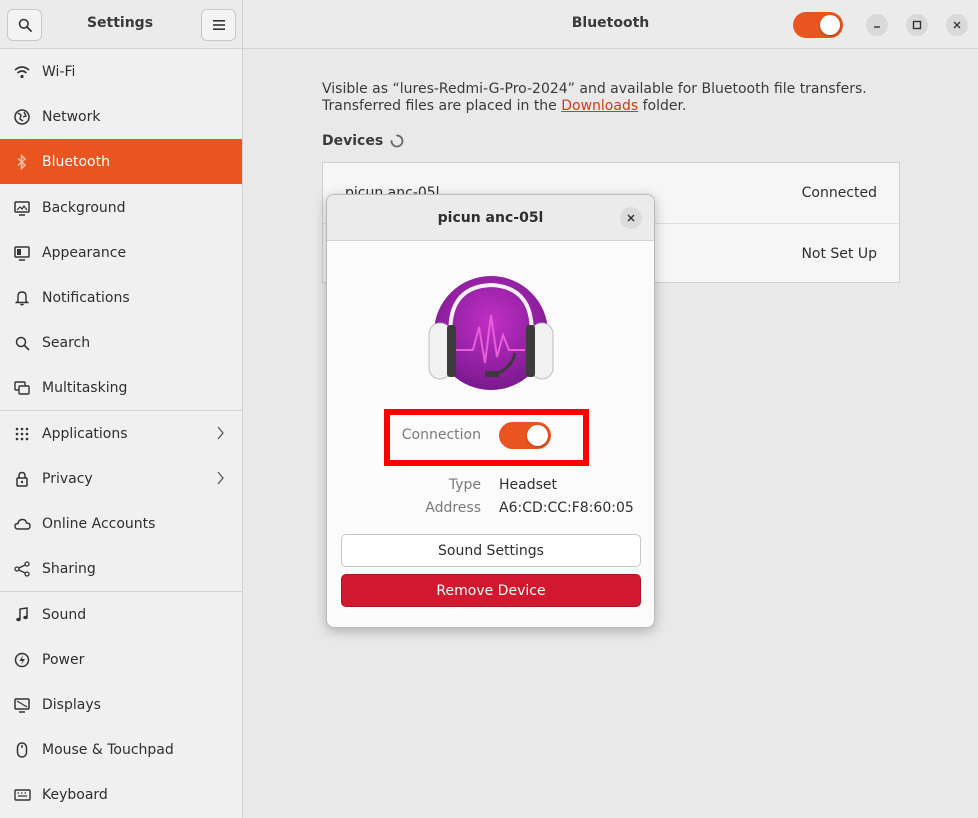  Describe the element at coordinates (84, 252) in the screenshot. I see `sidebar-item-label: Appearance` at that location.